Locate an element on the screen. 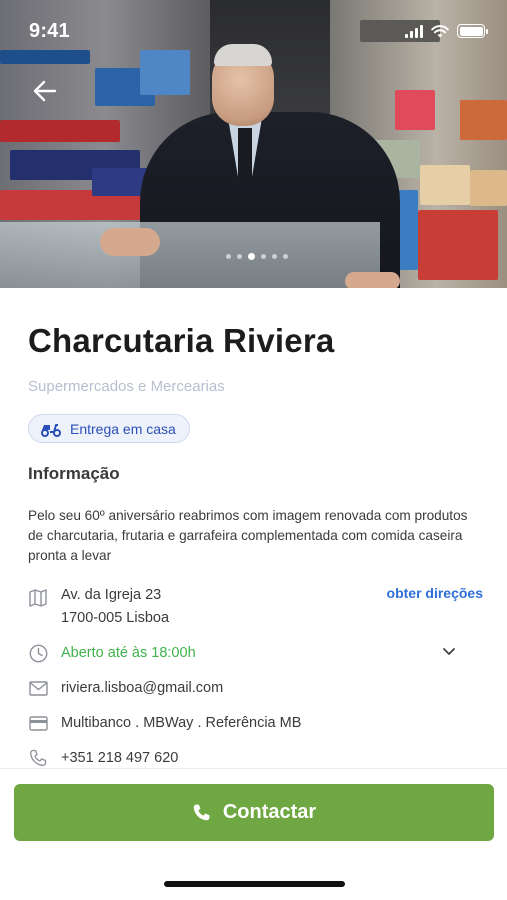 The height and width of the screenshot is (900, 507). delivery-badge-label: Entrega em casa is located at coordinates (123, 428).